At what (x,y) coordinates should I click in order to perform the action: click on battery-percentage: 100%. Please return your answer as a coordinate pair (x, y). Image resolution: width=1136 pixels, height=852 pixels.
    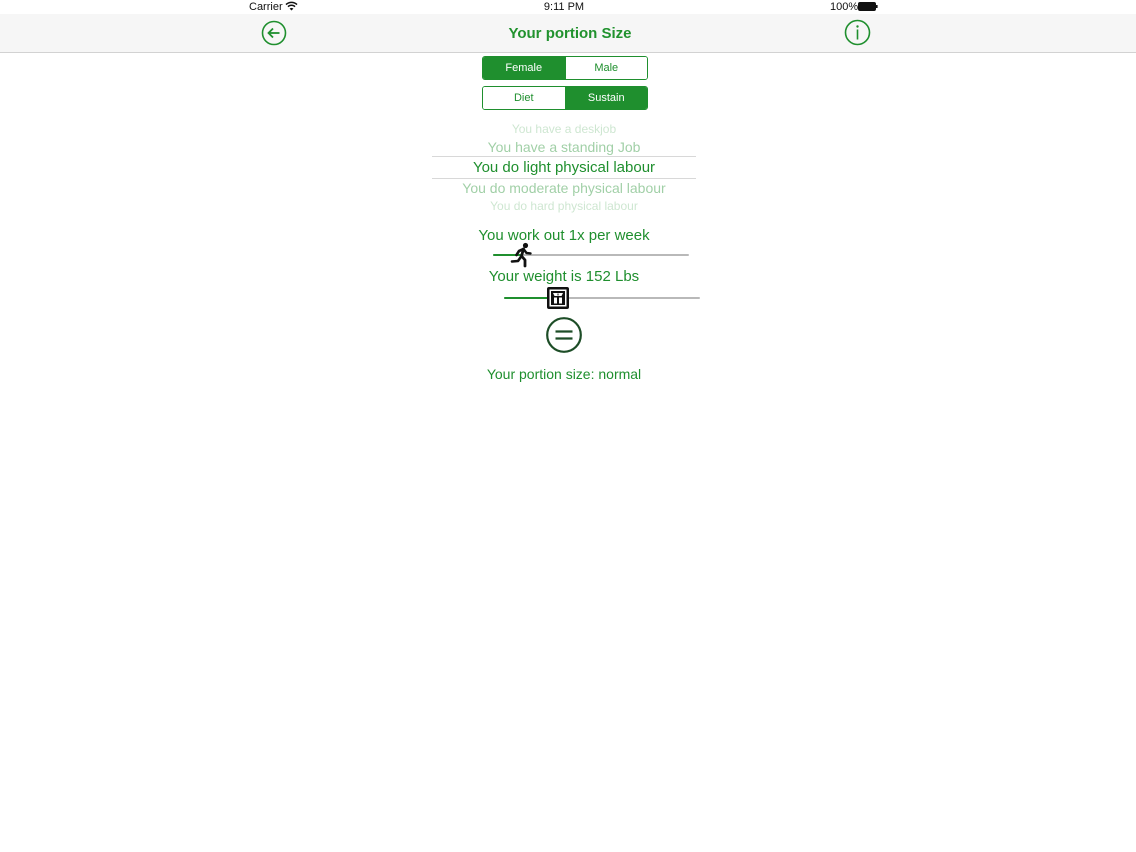
    Looking at the image, I should click on (844, 7).